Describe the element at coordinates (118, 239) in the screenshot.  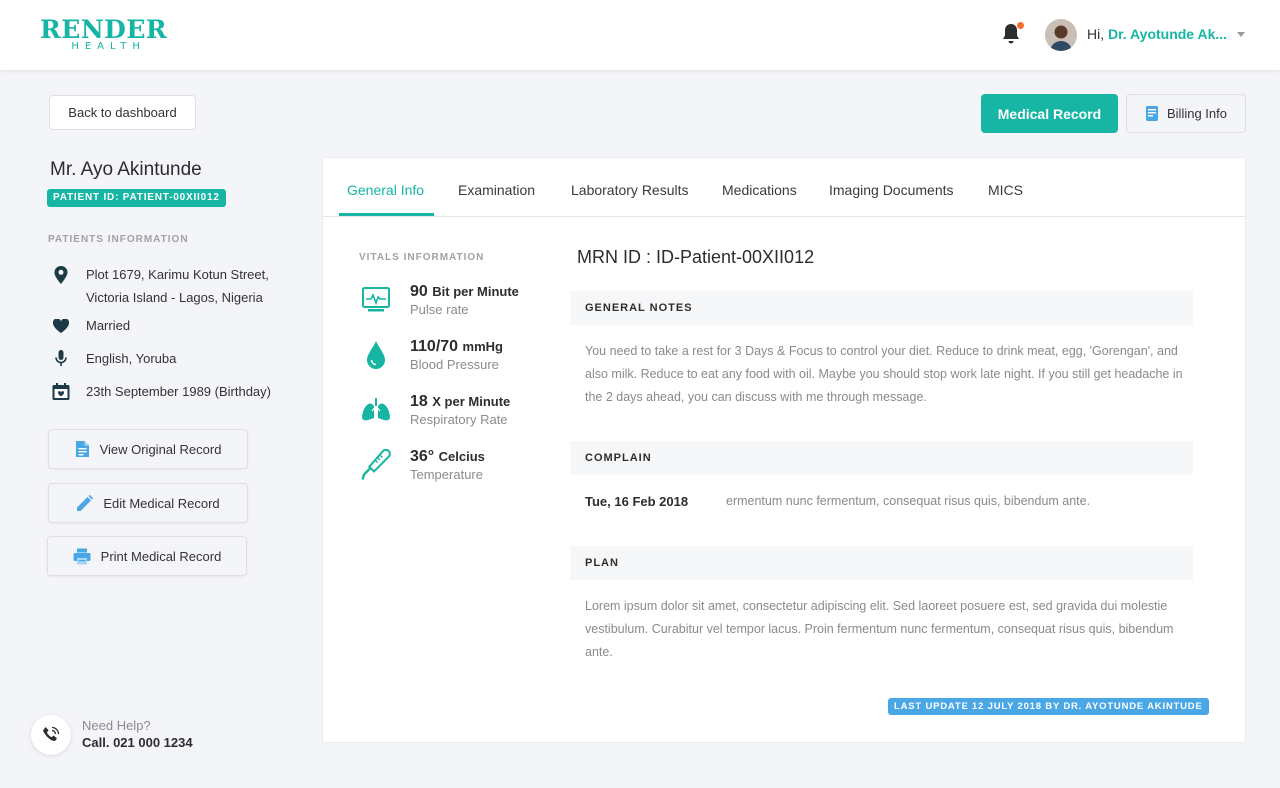
I see `patients-information-label: PATIENTS INFORMATION` at that location.